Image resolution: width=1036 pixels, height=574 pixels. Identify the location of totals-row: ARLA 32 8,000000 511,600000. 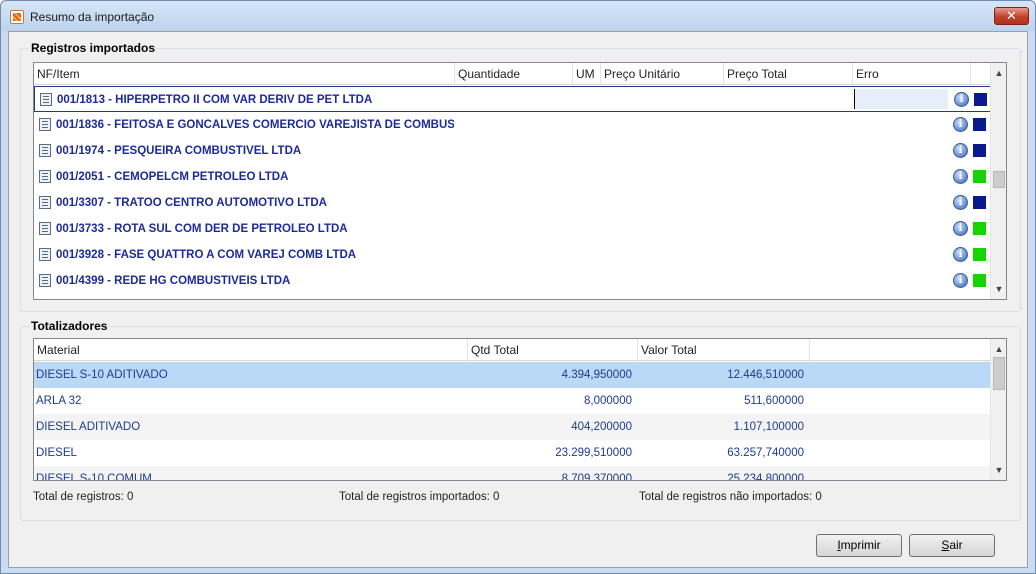
(512, 401).